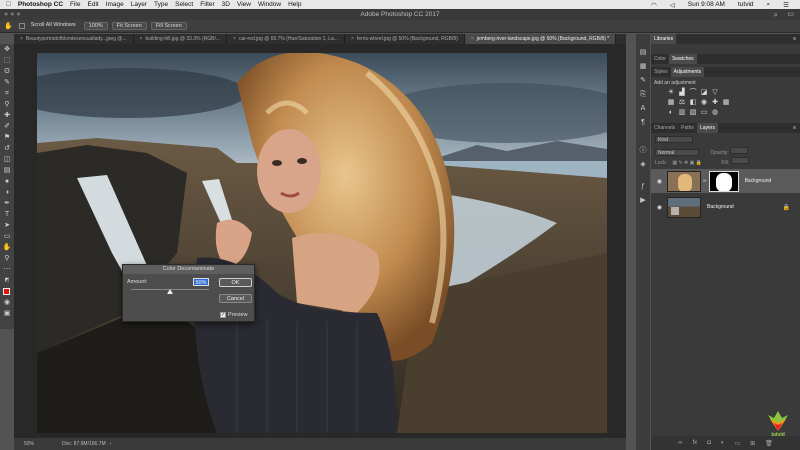 The image size is (800, 450). What do you see at coordinates (244, 4) in the screenshot?
I see `menu-view: View` at bounding box center [244, 4].